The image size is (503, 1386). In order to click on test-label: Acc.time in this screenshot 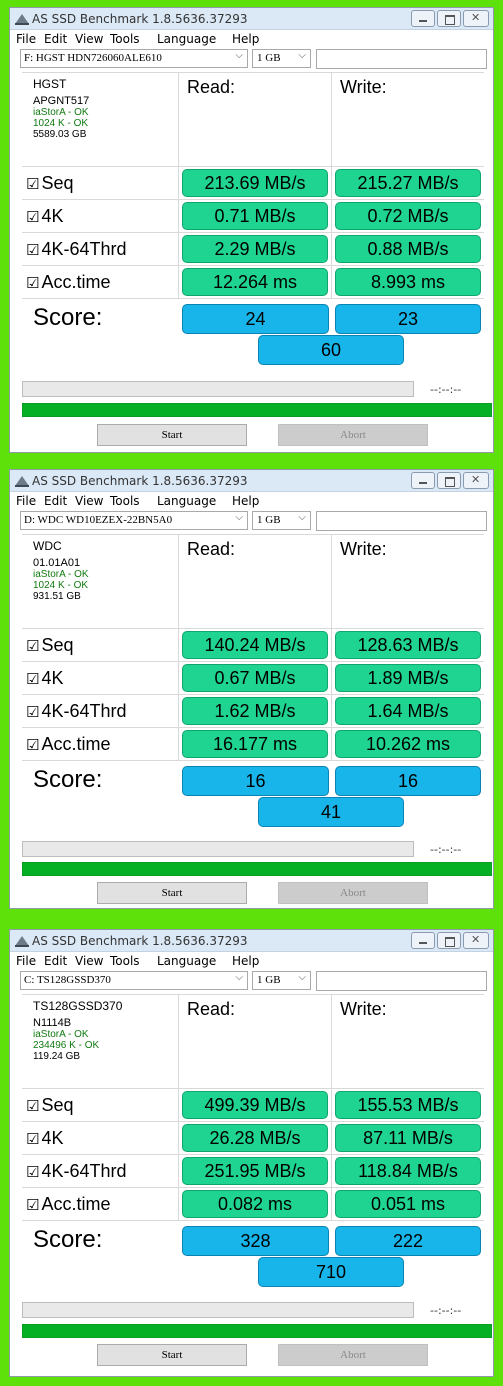, I will do `click(76, 282)`.